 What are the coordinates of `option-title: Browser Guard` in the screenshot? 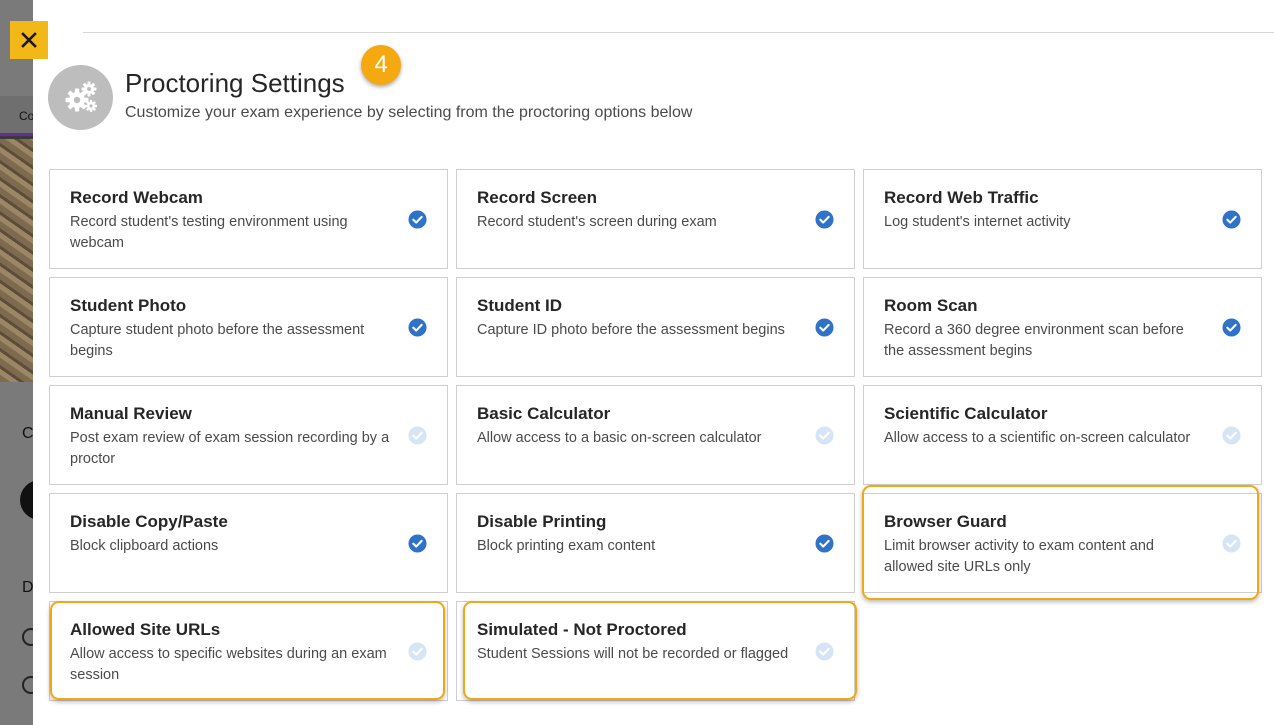 It's located at (945, 521).